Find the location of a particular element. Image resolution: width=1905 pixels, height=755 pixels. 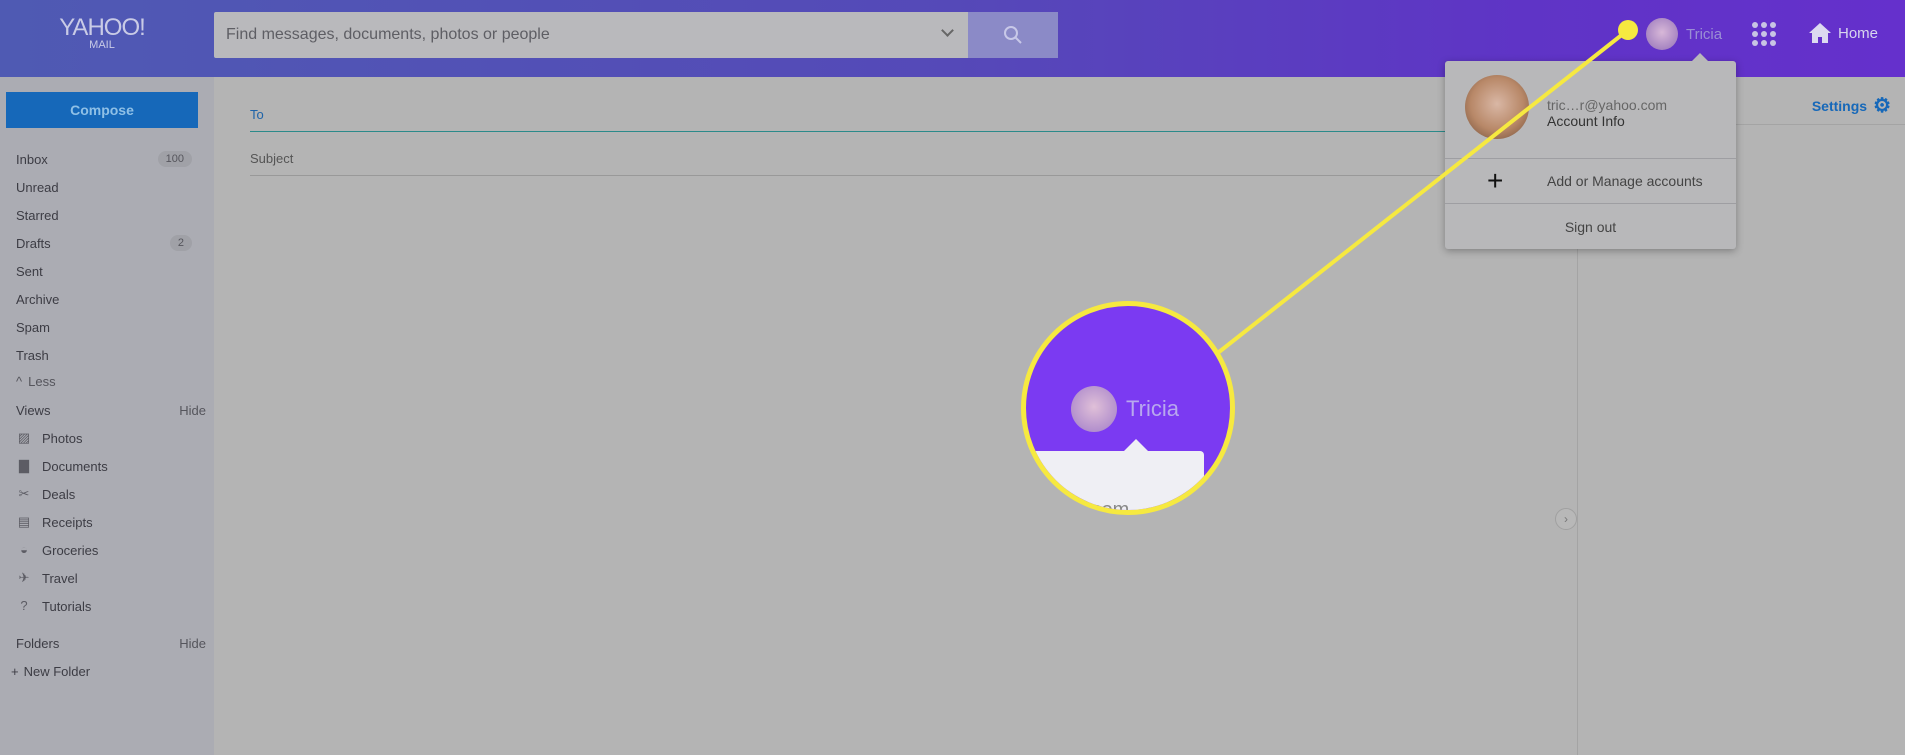

settings-button: Settings ⚙ is located at coordinates (1851, 105).